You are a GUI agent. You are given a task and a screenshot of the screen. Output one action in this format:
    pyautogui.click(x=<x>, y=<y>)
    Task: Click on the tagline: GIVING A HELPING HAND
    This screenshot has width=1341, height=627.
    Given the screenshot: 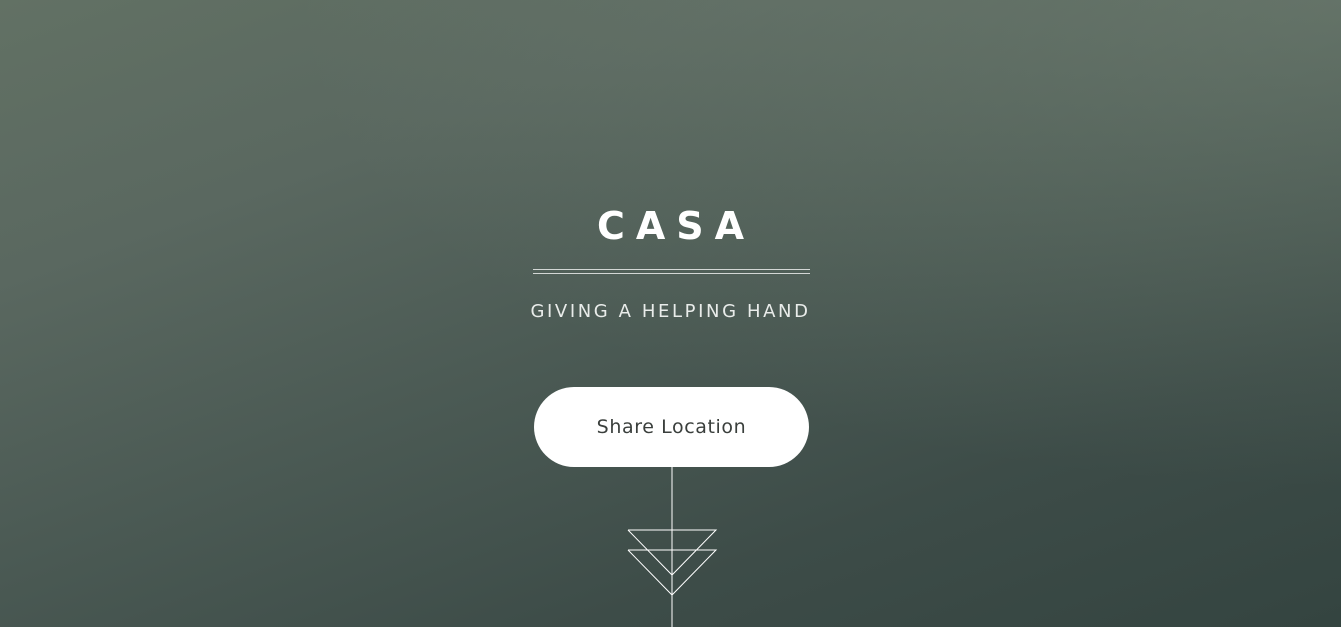 What is the action you would take?
    pyautogui.click(x=670, y=311)
    